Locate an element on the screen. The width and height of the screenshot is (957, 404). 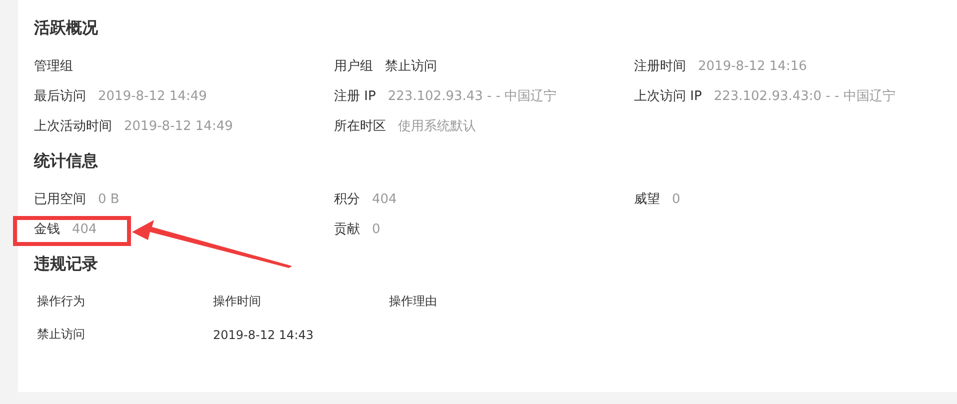
table-header-cell-text: 操作时间 is located at coordinates (237, 301).